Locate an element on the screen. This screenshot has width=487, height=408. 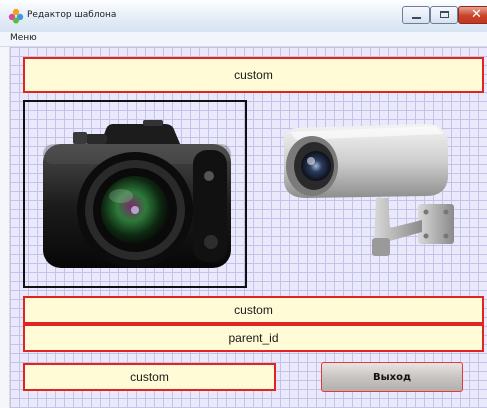
close-icon: ✕ is located at coordinates (476, 14).